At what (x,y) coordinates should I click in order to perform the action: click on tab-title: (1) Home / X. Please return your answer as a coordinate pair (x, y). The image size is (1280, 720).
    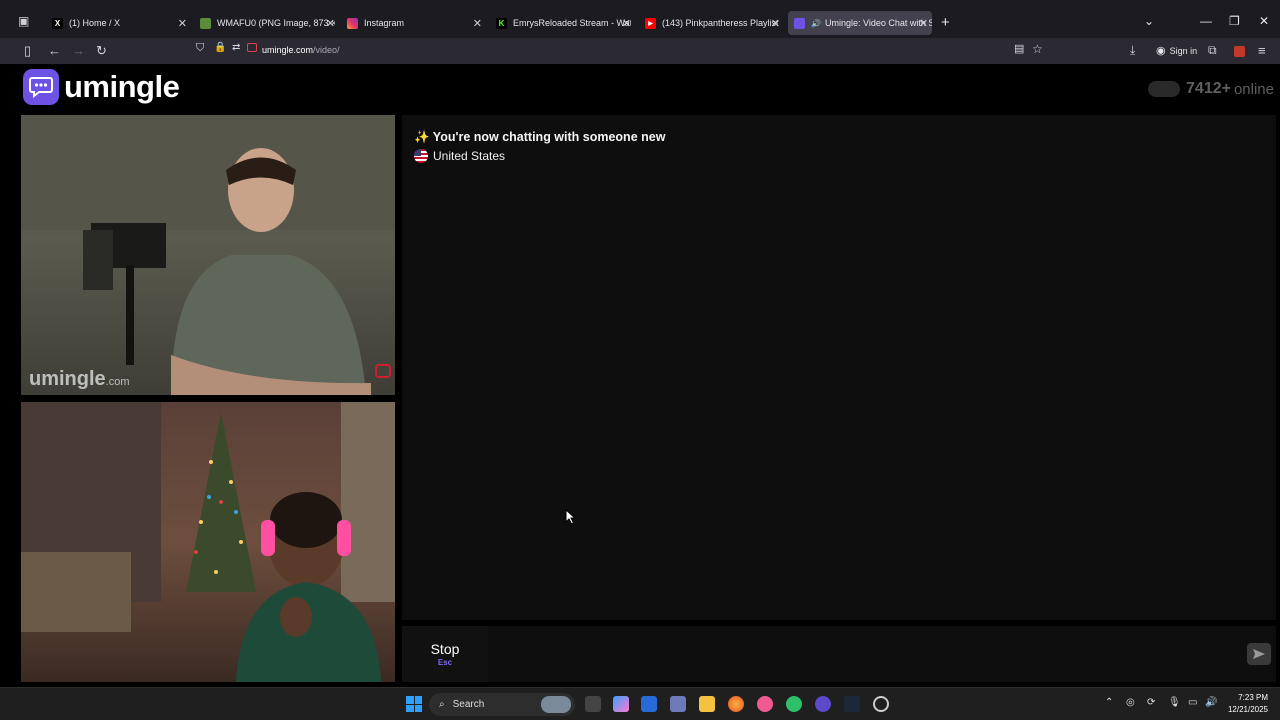
    Looking at the image, I should click on (95, 23).